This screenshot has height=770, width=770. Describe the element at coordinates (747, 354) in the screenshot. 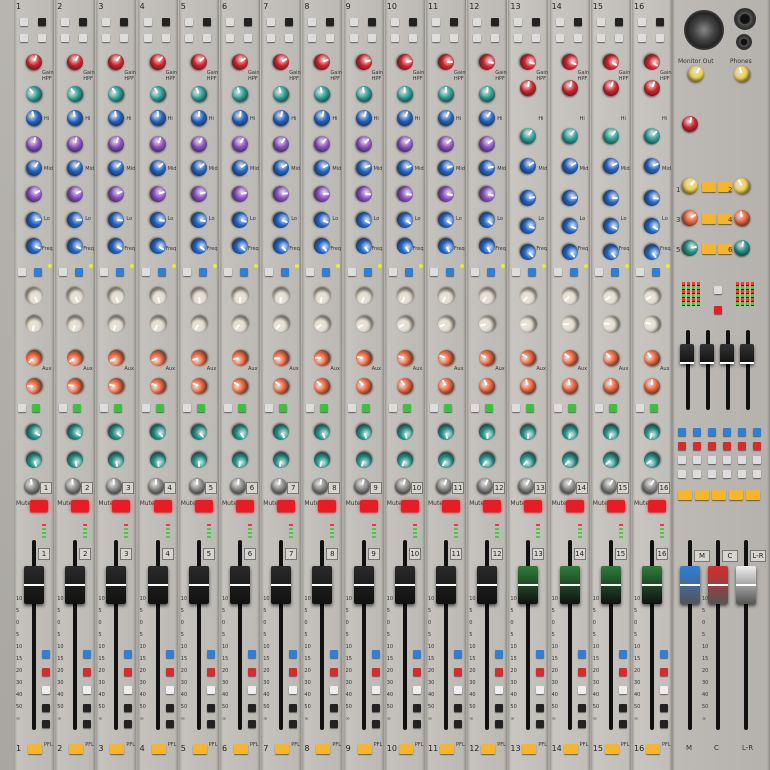

I see `group-fader` at that location.